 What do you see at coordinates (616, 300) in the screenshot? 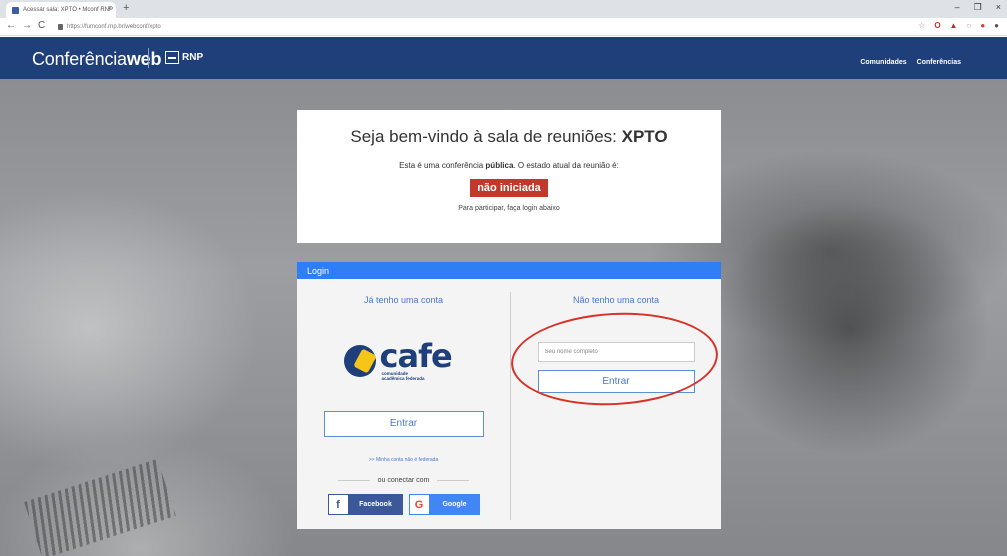
I see `guest-title: Não tenho uma conta` at bounding box center [616, 300].